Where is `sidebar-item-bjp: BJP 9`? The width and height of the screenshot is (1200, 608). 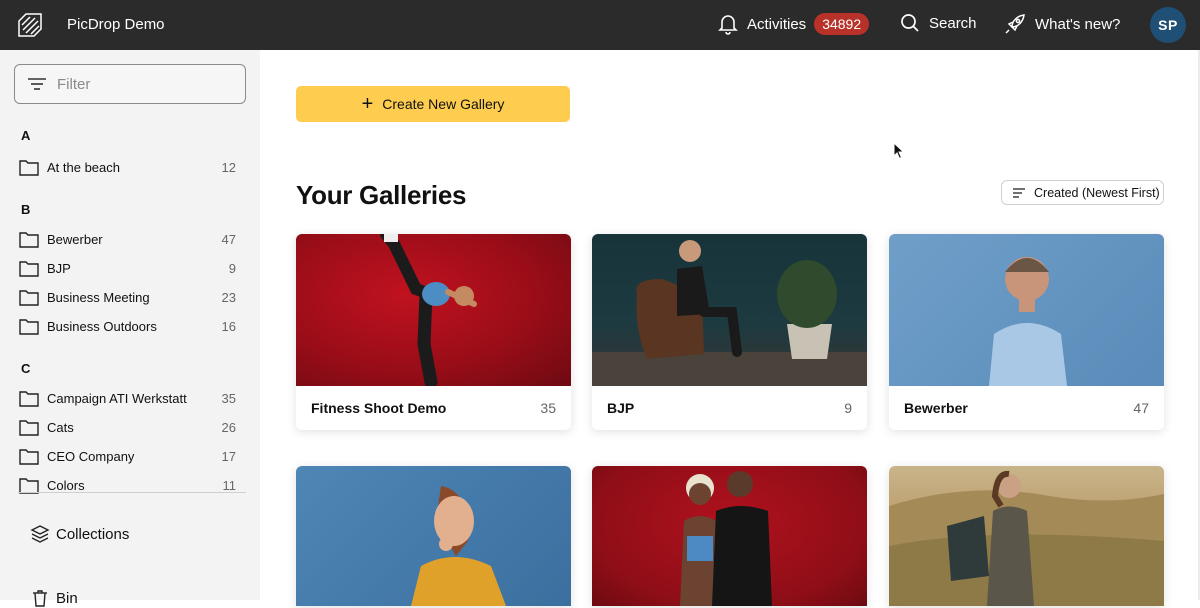
sidebar-item-bjp: BJP 9 is located at coordinates (130, 268).